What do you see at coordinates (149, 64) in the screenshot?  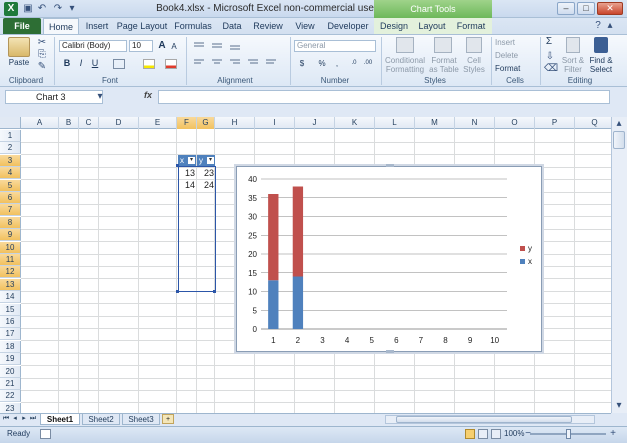 I see `fill-color-icon` at bounding box center [149, 64].